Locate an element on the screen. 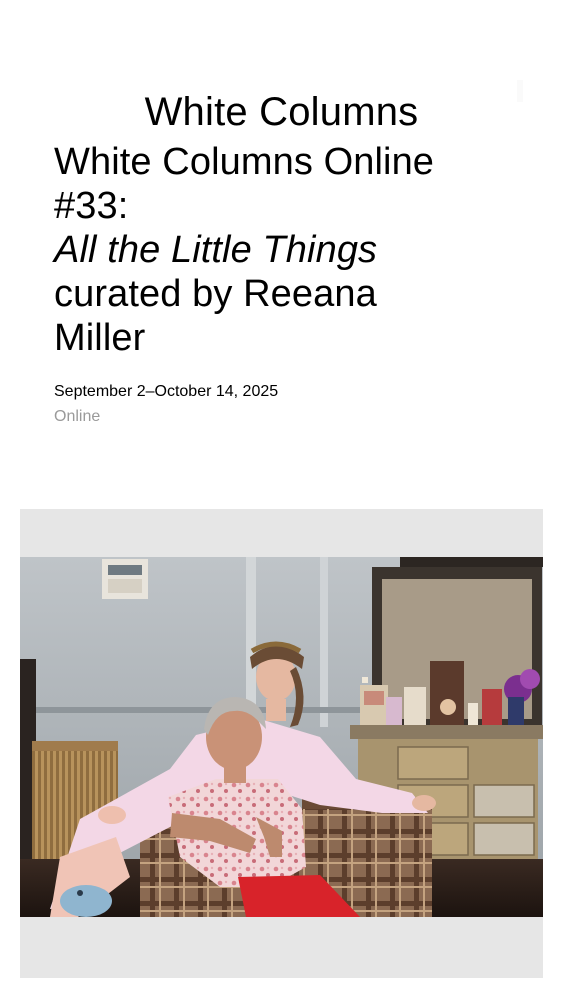  title-line: White Columns Online is located at coordinates (244, 162).